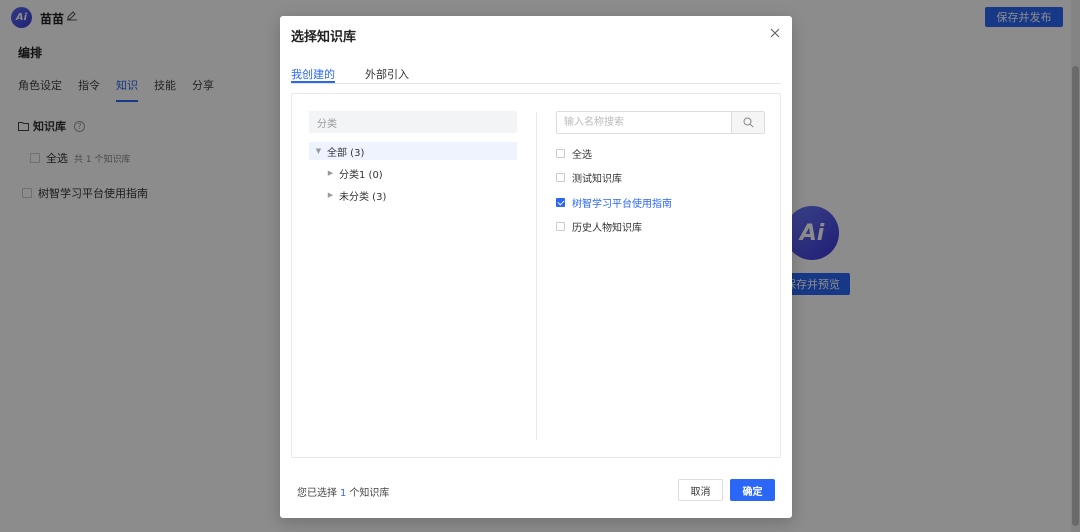 The image size is (1080, 532). Describe the element at coordinates (361, 175) in the screenshot. I see `tree-node-label: 分类1 (0)` at that location.